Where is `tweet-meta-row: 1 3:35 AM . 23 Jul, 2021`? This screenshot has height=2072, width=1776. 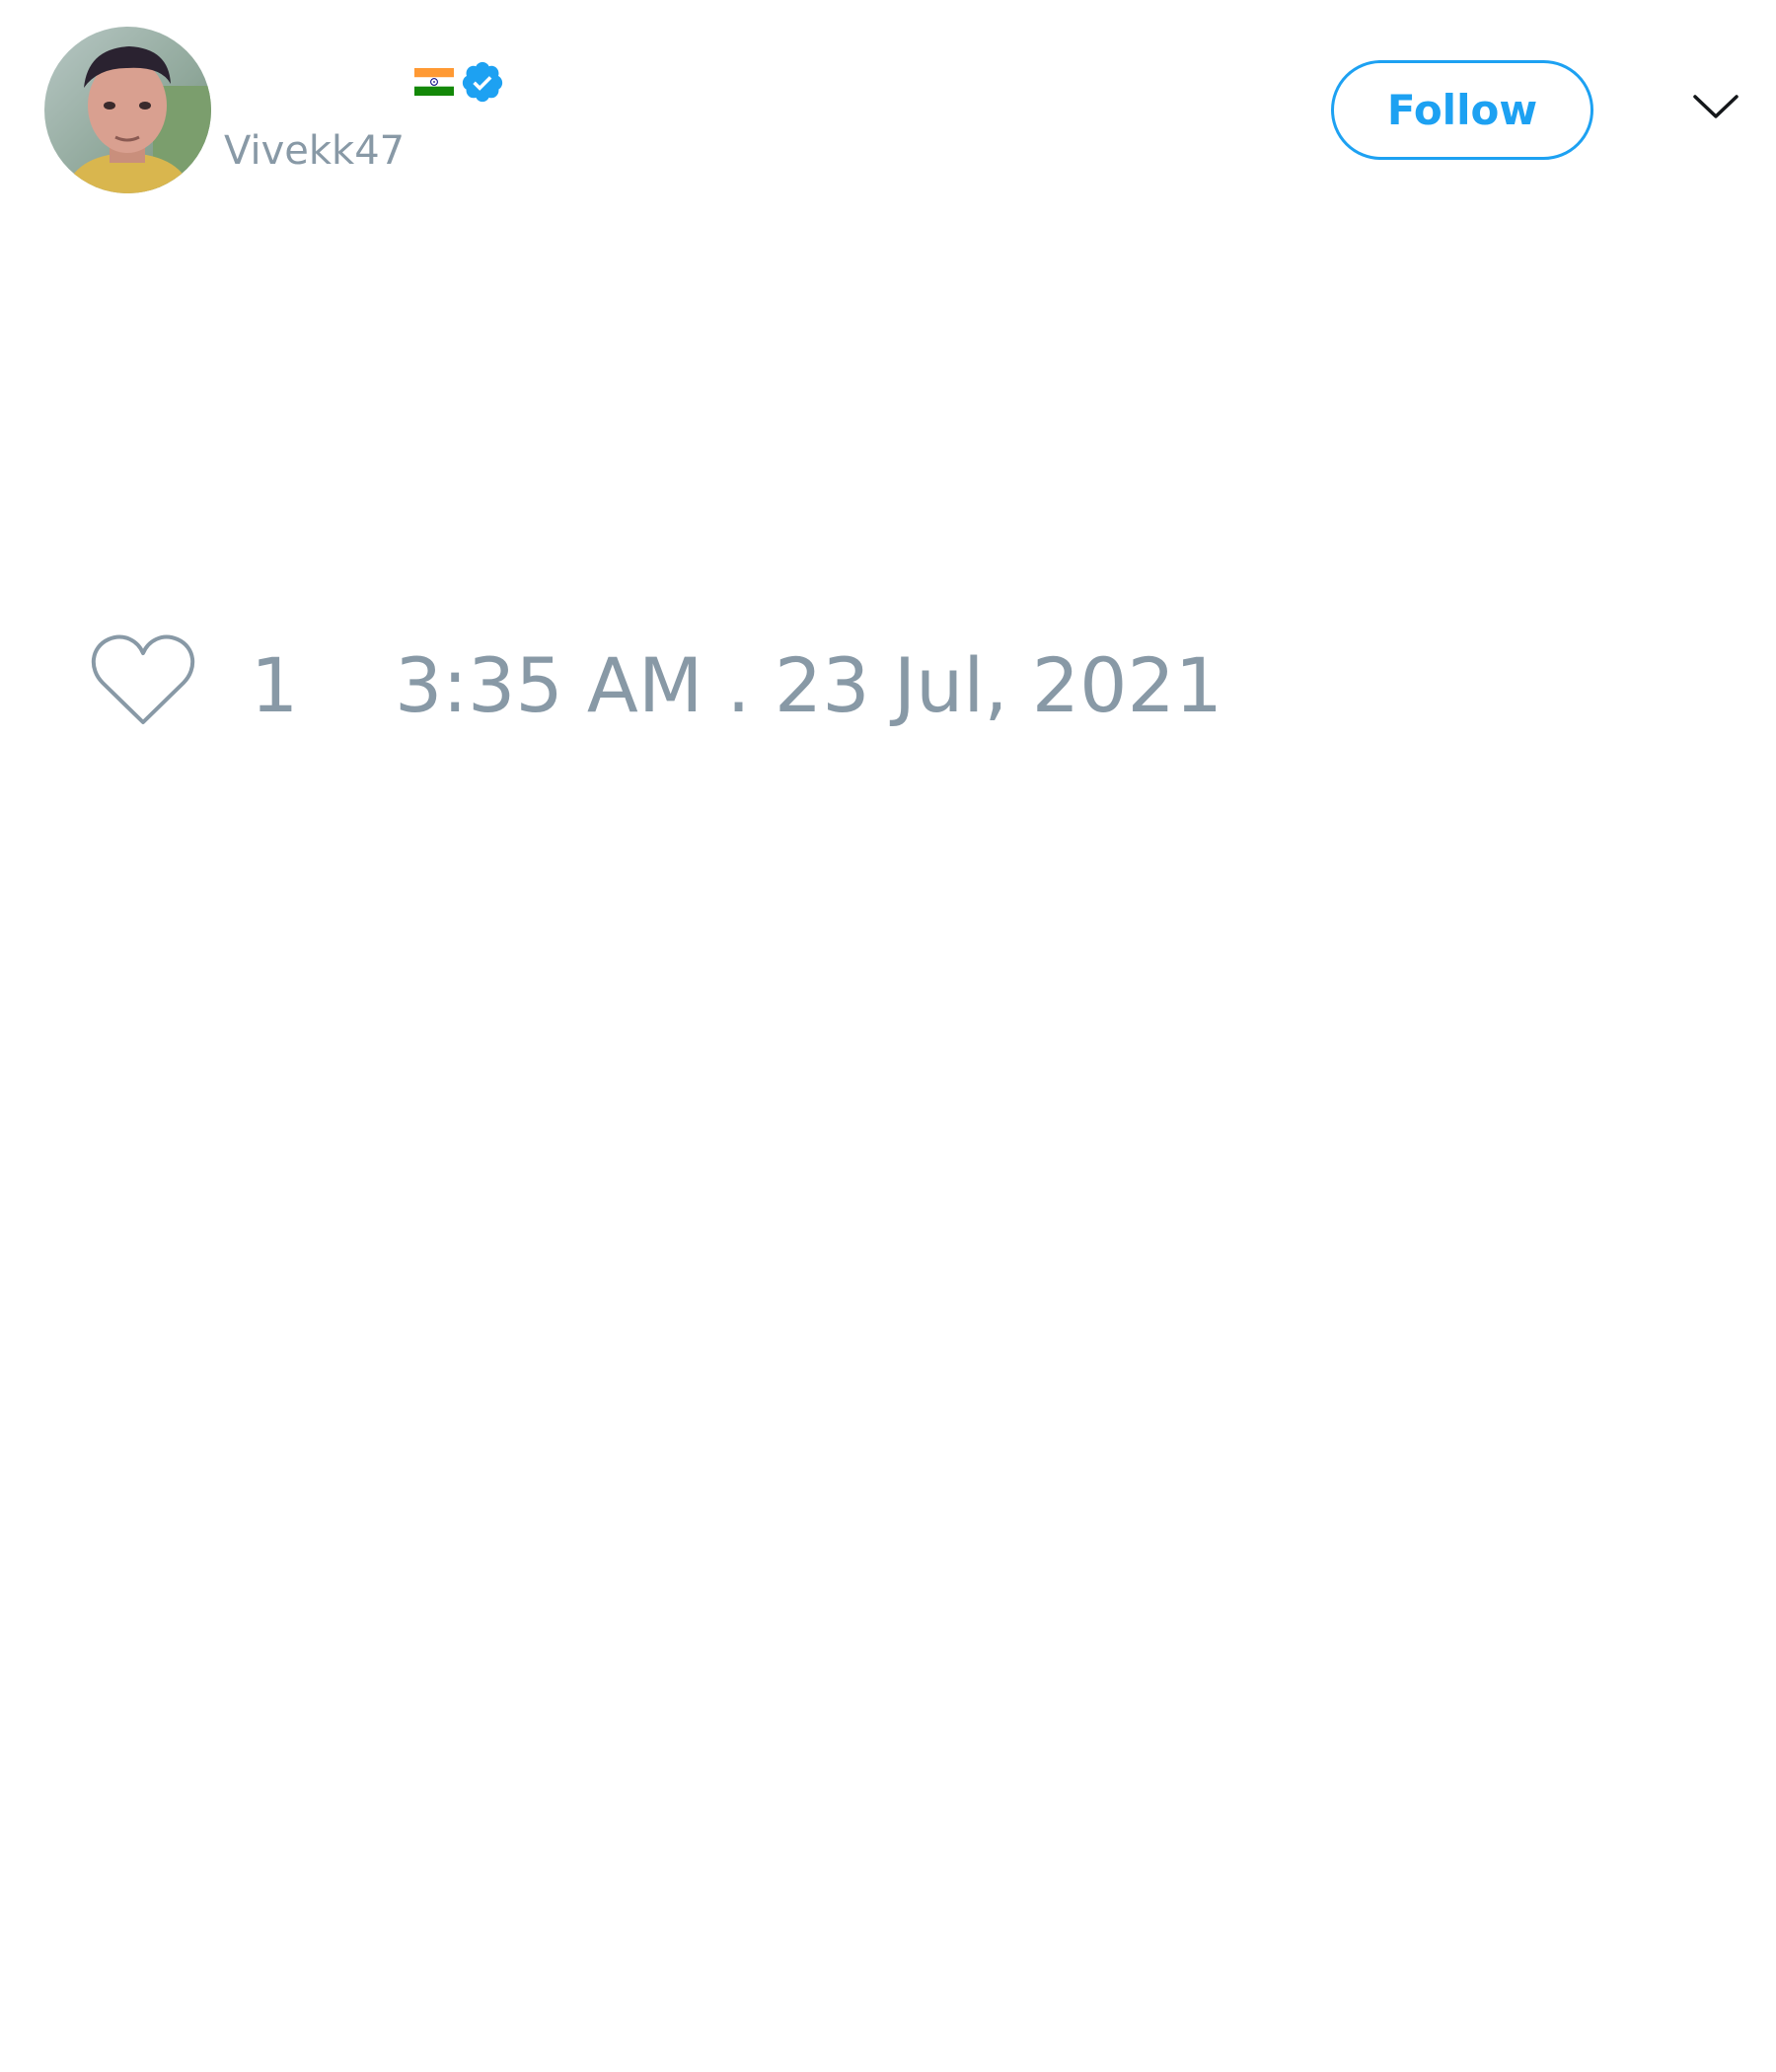
tweet-meta-row: 1 3:35 AM . 23 Jul, 2021 is located at coordinates (878, 685).